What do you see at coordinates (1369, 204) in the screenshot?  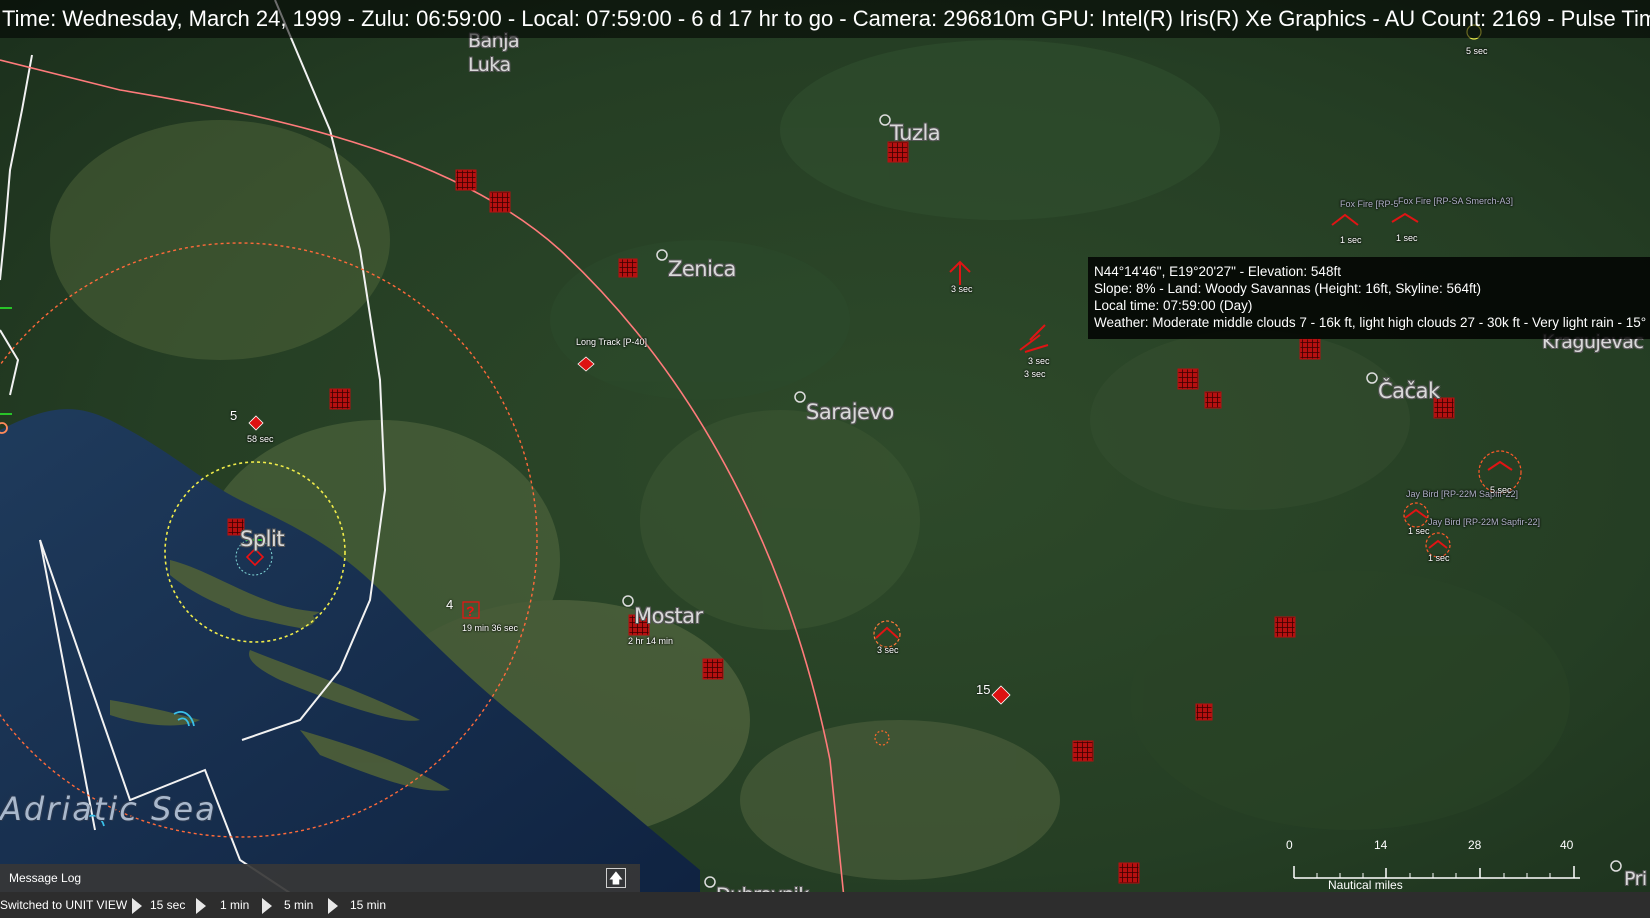 I see `unit-label: Fox Fire [RP-5` at bounding box center [1369, 204].